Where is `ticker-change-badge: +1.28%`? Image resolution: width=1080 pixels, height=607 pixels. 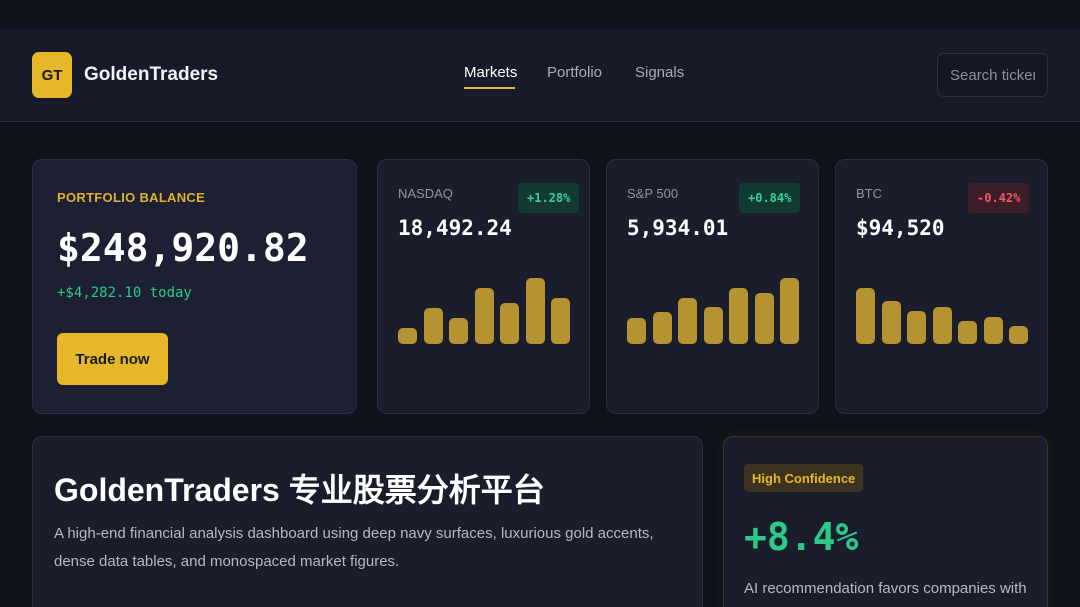
ticker-change-badge: +1.28% is located at coordinates (549, 198).